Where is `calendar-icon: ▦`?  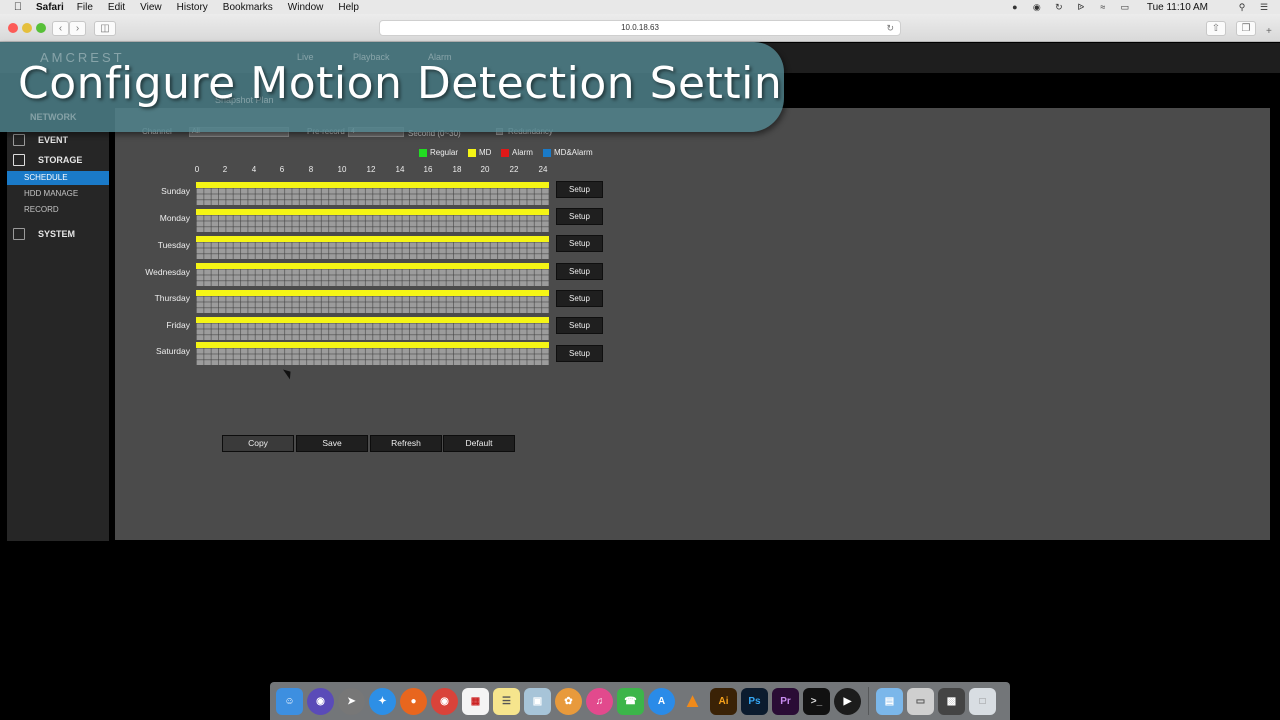 calendar-icon: ▦ is located at coordinates (475, 701).